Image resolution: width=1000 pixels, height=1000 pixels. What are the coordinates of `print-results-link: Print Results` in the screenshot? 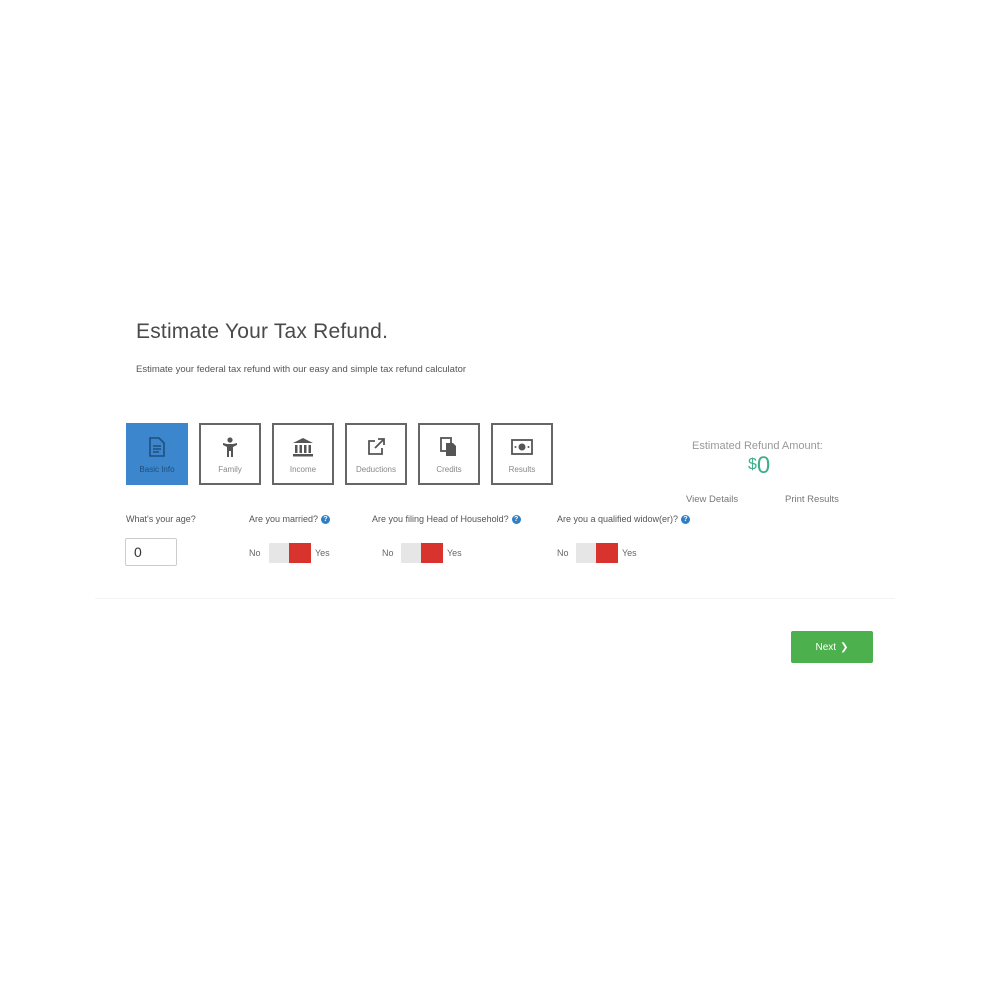 It's located at (812, 499).